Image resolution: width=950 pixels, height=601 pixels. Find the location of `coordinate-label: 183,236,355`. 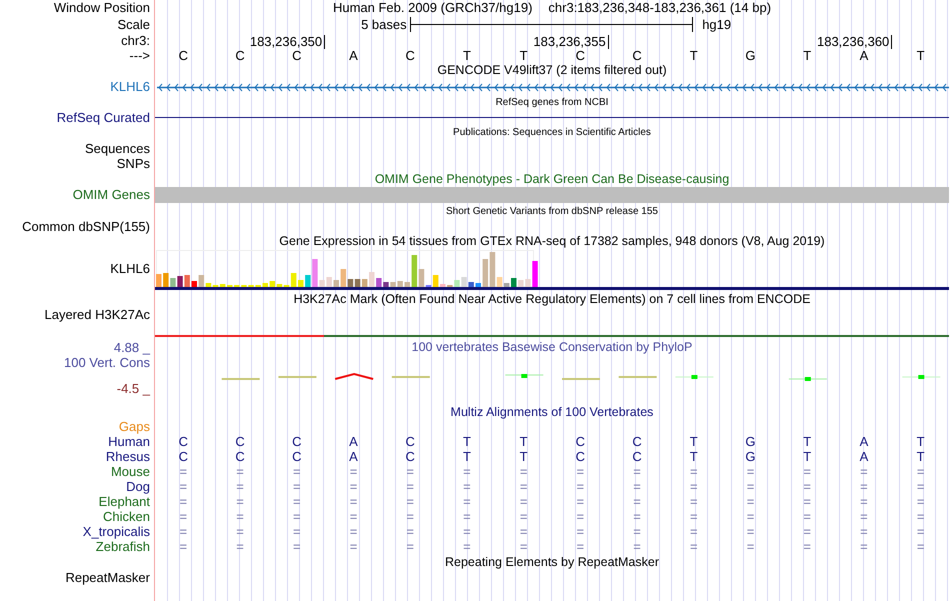

coordinate-label: 183,236,355 is located at coordinates (569, 42).